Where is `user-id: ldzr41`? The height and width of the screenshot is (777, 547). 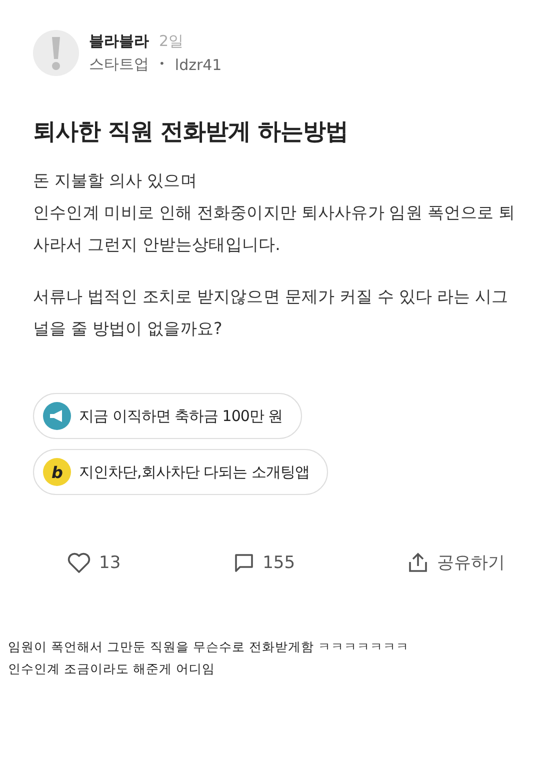 user-id: ldzr41 is located at coordinates (198, 65).